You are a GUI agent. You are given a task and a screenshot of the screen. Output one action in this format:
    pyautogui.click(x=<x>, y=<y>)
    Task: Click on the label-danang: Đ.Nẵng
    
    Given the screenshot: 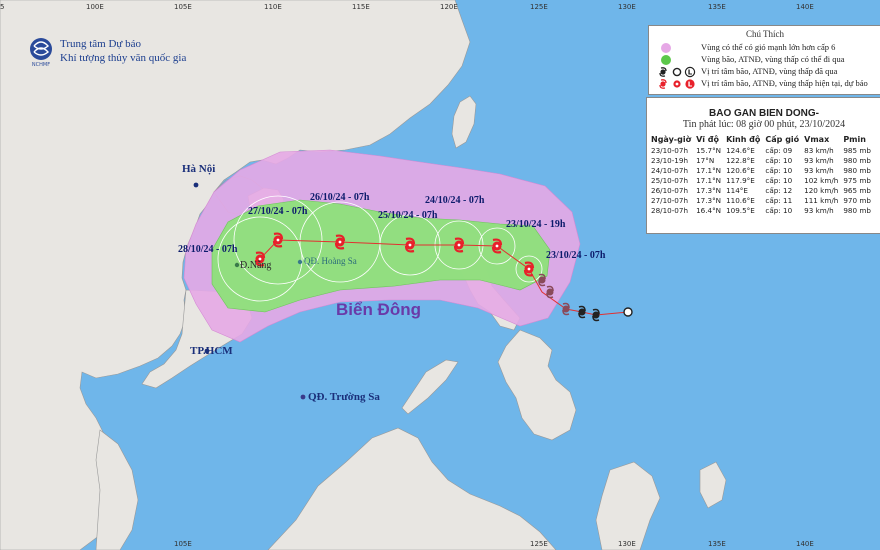 What is the action you would take?
    pyautogui.click(x=256, y=265)
    